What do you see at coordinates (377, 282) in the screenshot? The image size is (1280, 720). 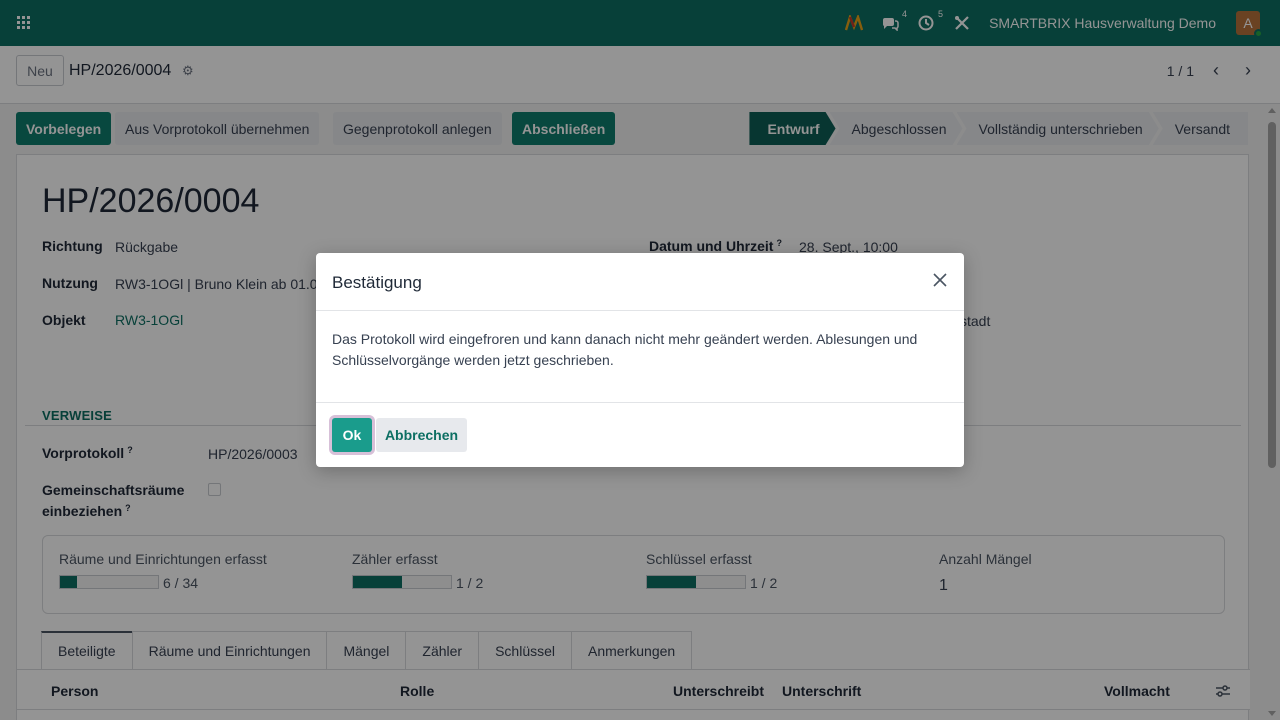 I see `dialog-title: Bestätigung` at bounding box center [377, 282].